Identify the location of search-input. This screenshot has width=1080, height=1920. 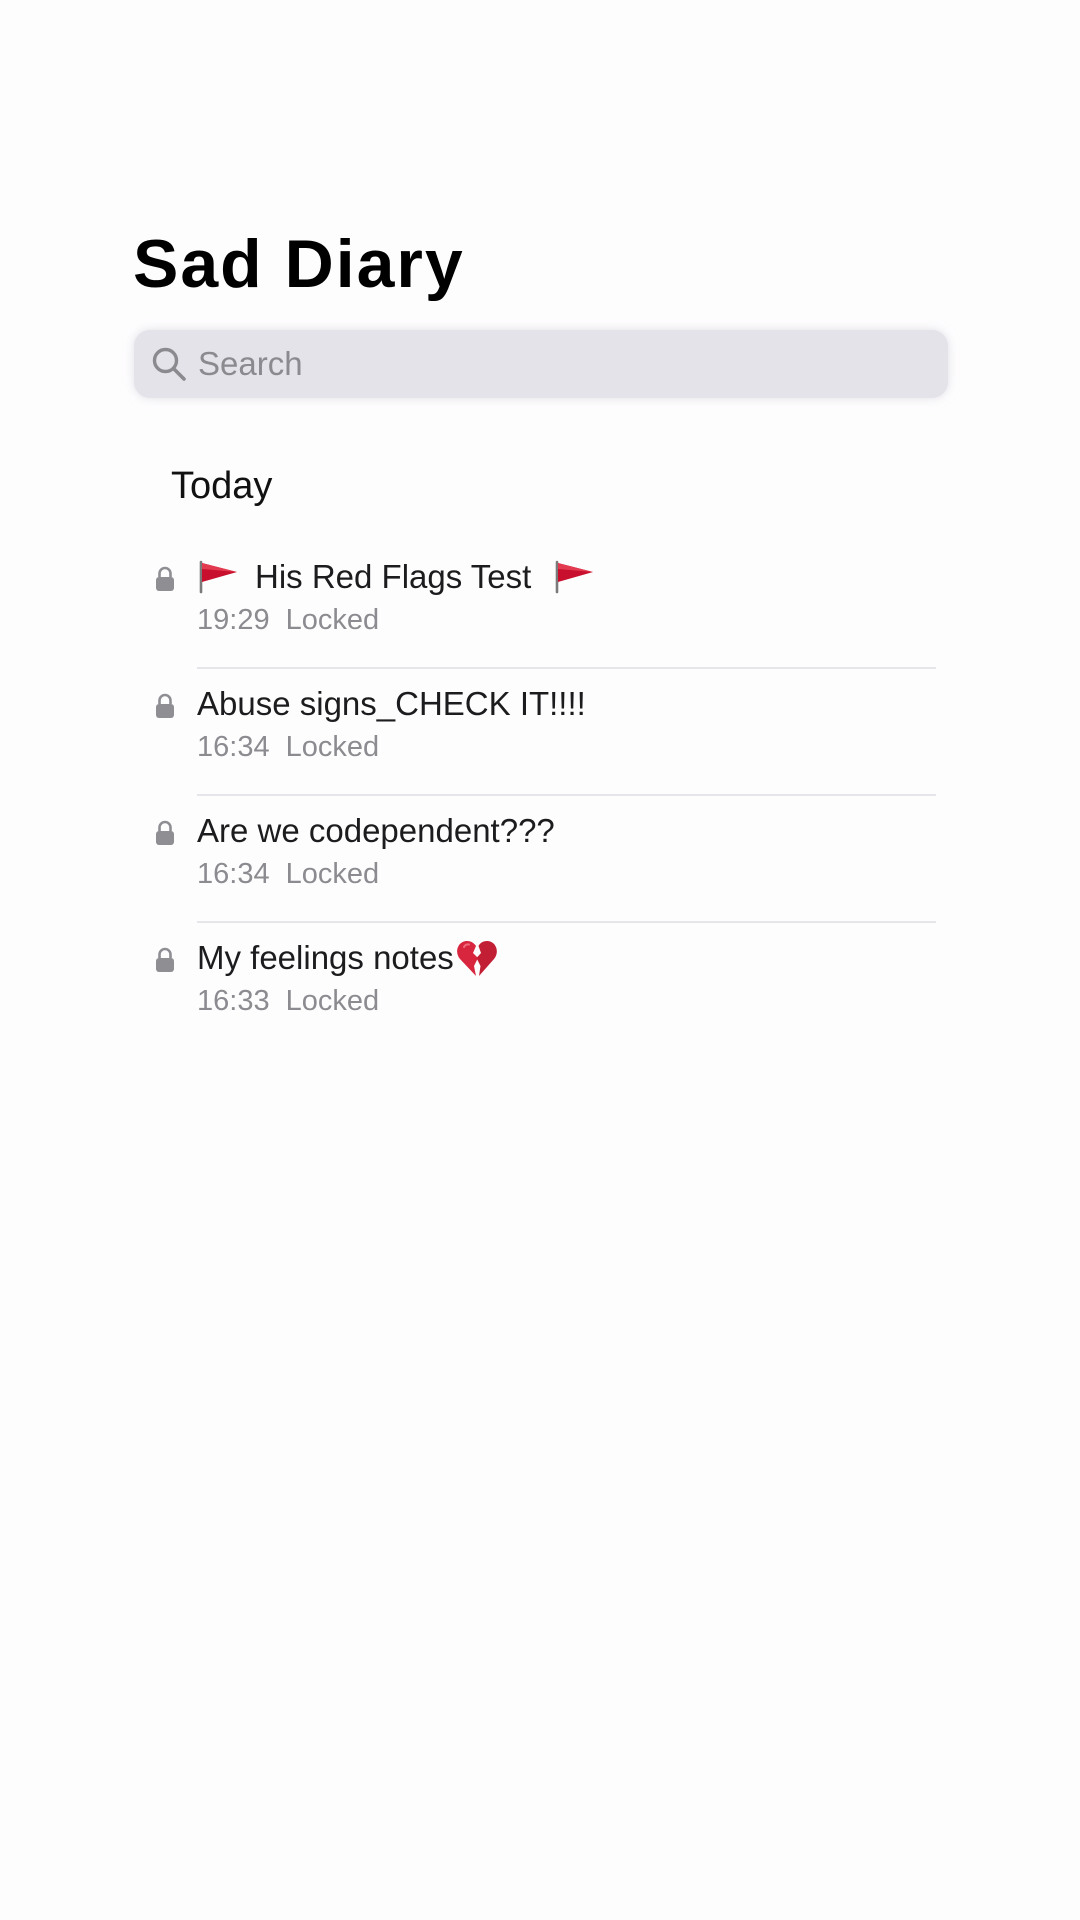
(558, 364).